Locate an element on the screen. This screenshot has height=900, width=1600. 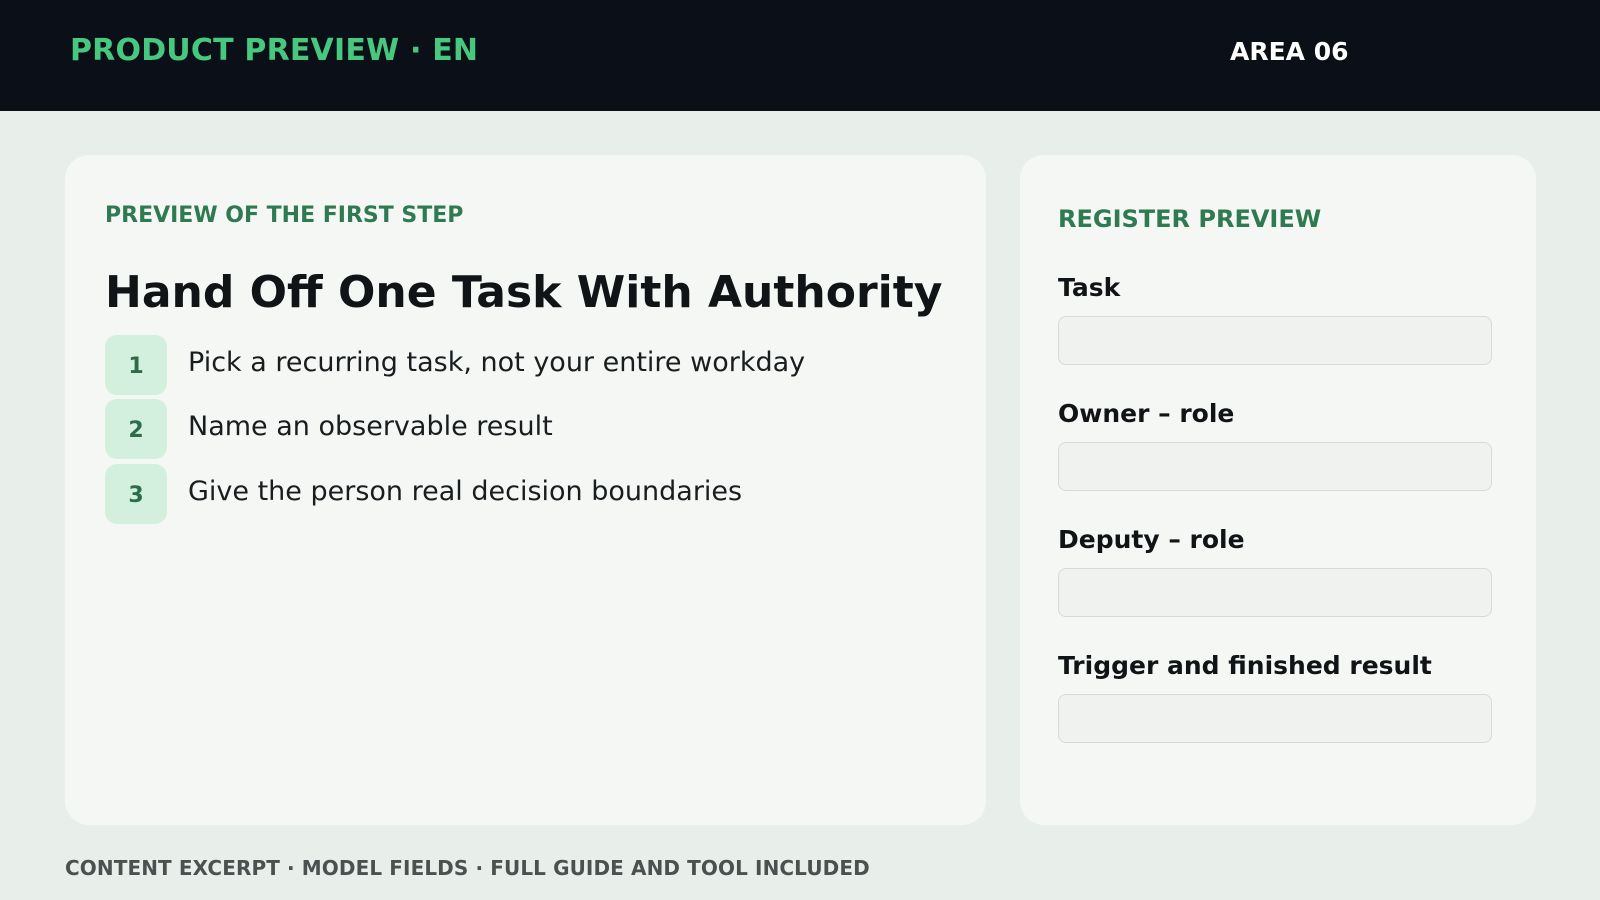
step-number-badge: 2 is located at coordinates (136, 429).